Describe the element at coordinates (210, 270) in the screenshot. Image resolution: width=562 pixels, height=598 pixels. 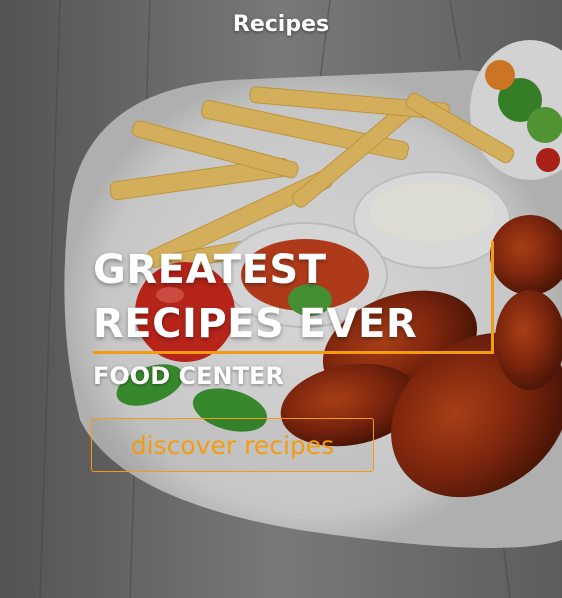
I see `hero-headline-line1: GREATEST` at that location.